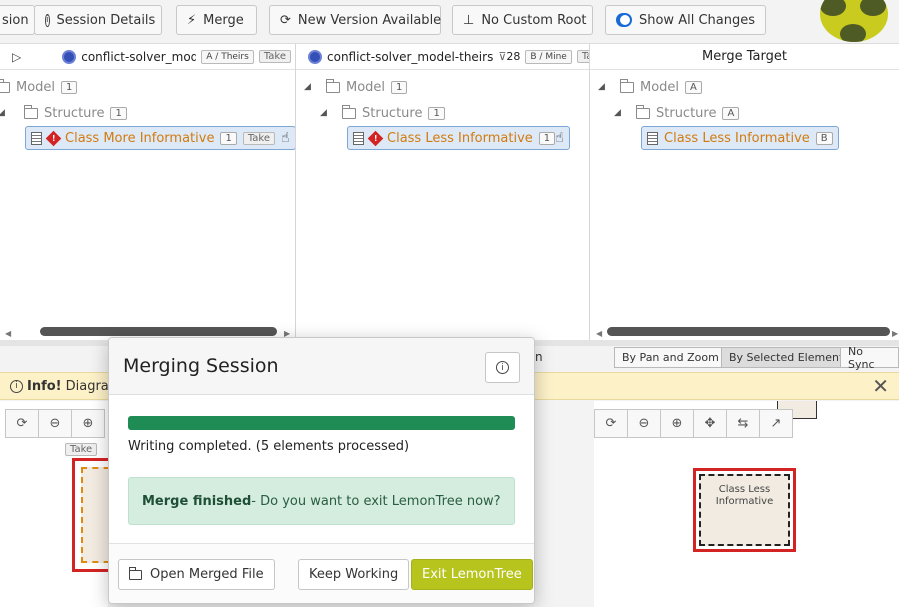 This screenshot has height=607, width=899. What do you see at coordinates (53, 138) in the screenshot?
I see `conflict-icon: !` at bounding box center [53, 138].